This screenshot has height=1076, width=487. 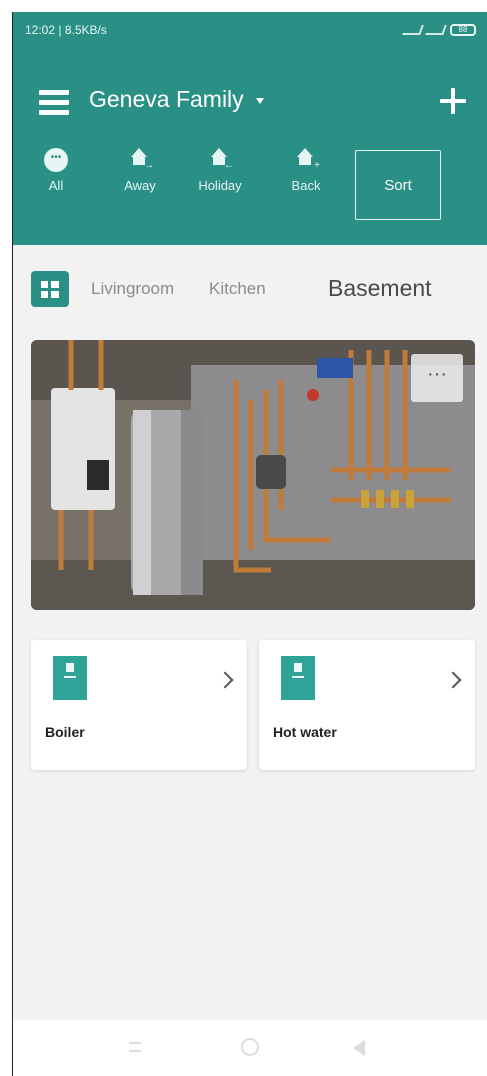 What do you see at coordinates (220, 185) in the screenshot?
I see `mode-label: Holiday` at bounding box center [220, 185].